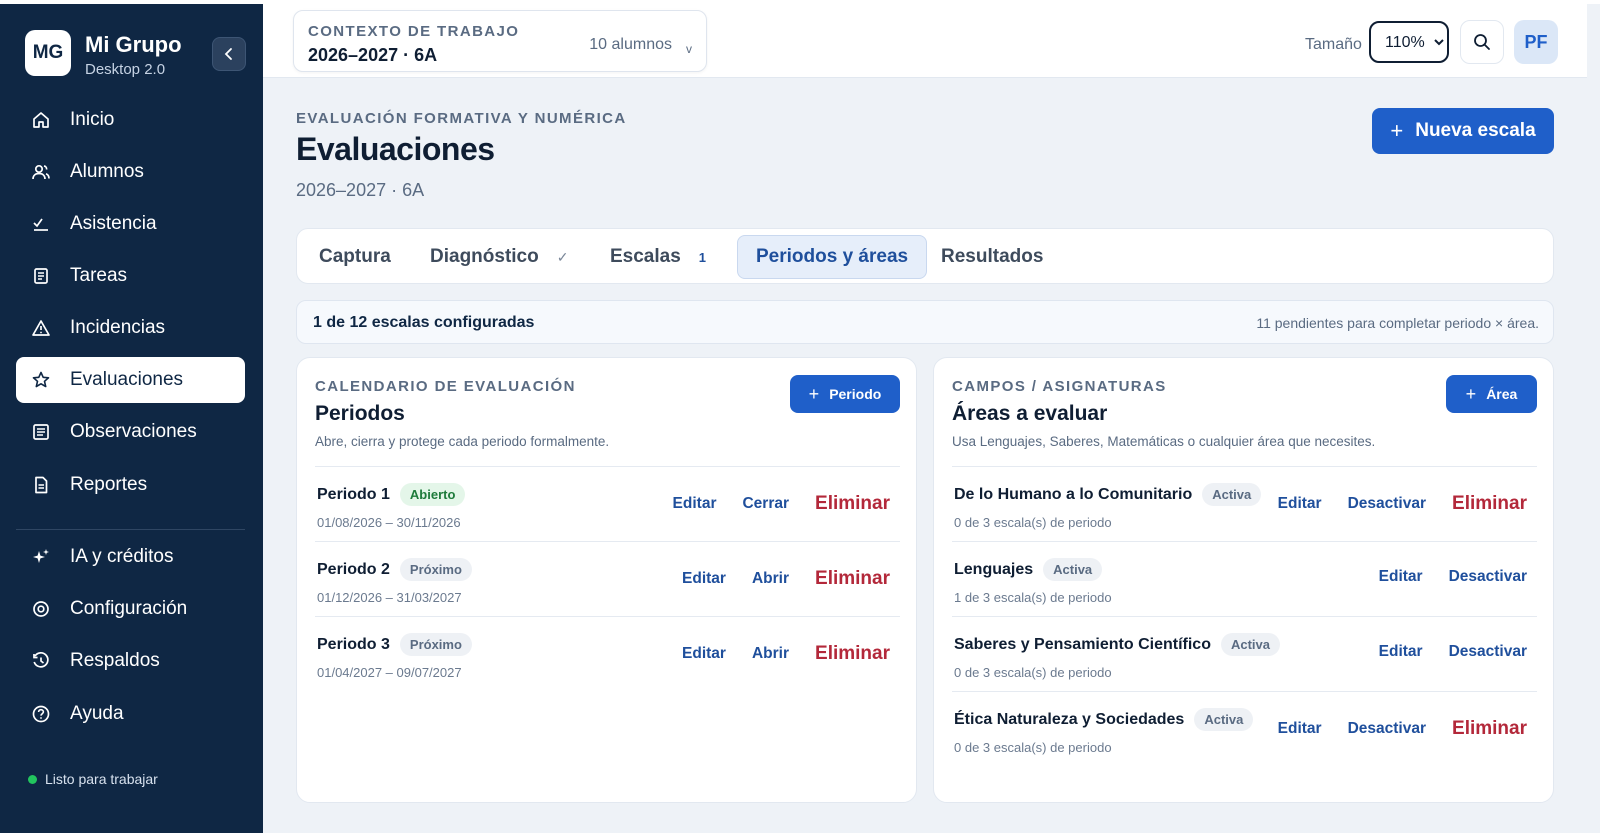 The image size is (1600, 833). What do you see at coordinates (461, 118) in the screenshot?
I see `page-eyebrow: EVALUACIÓN FORMATIVA Y NUMÉRICA` at bounding box center [461, 118].